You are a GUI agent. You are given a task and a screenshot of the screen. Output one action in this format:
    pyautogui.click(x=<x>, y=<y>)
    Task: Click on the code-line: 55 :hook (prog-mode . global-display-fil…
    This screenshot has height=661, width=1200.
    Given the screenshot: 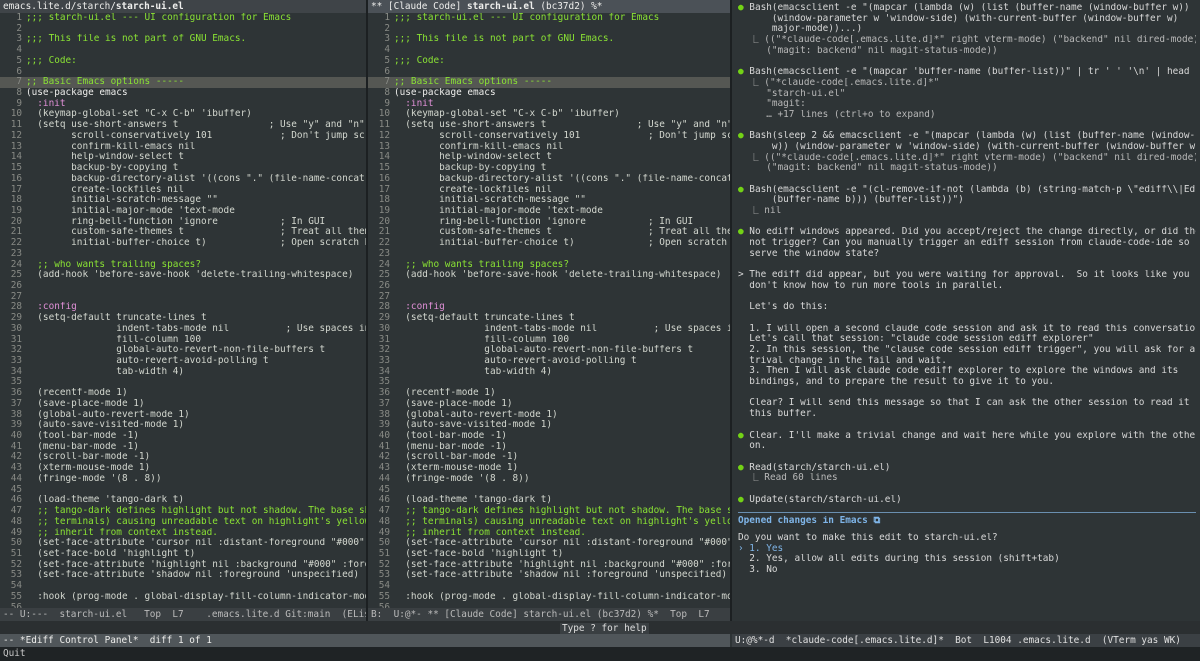 What is the action you would take?
    pyautogui.click(x=549, y=597)
    